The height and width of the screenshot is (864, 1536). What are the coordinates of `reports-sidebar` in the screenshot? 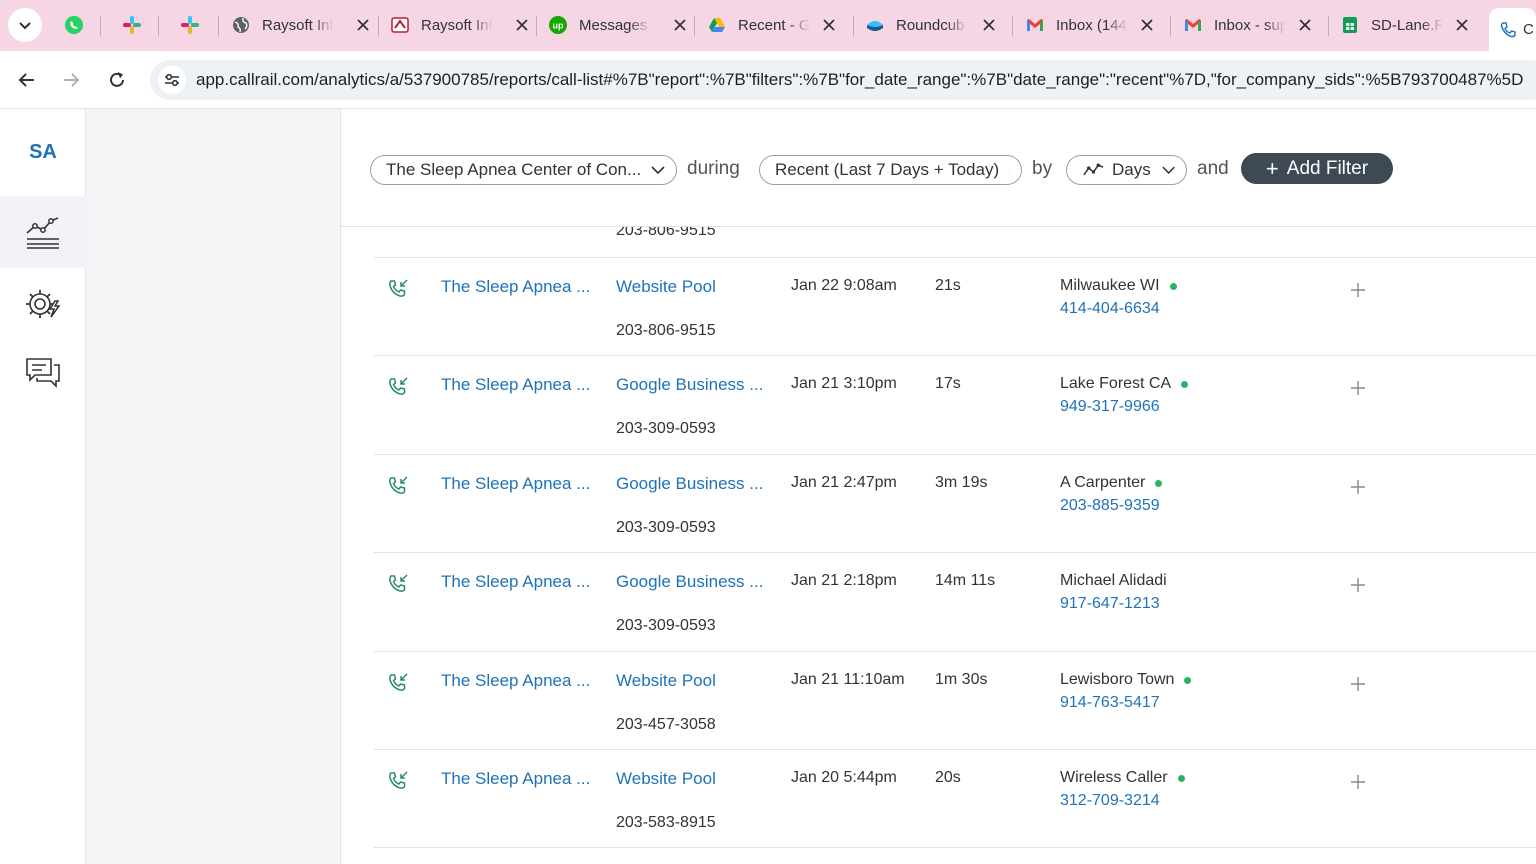 It's located at (213, 486).